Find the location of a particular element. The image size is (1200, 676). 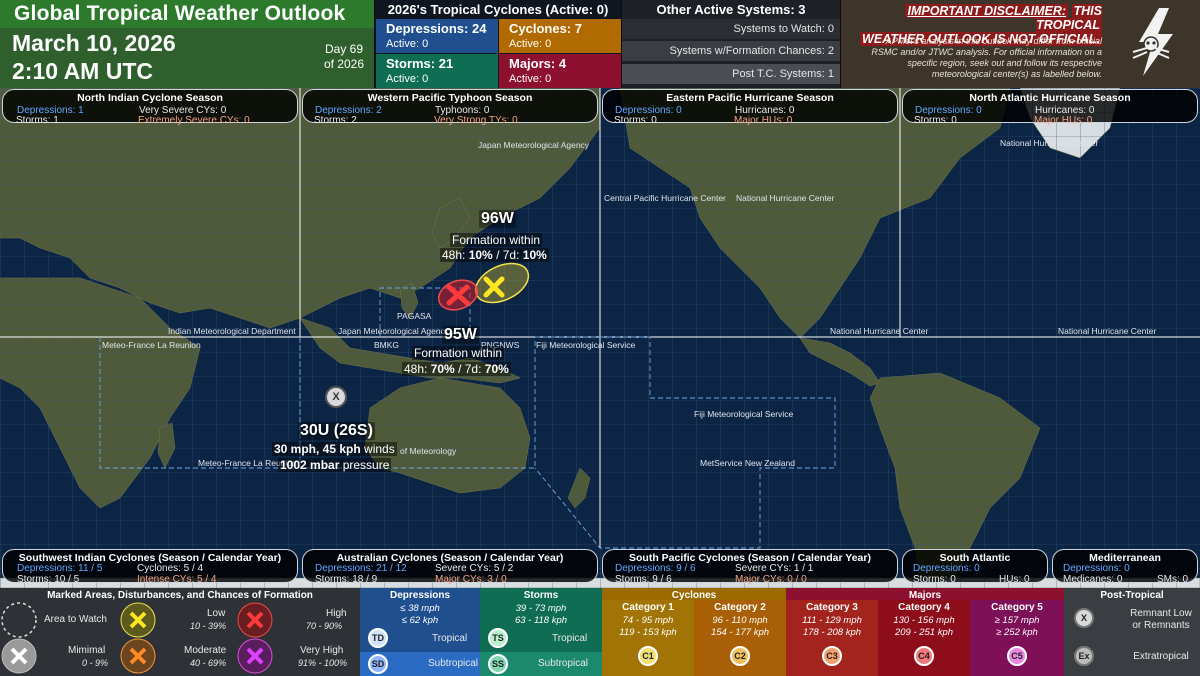

legend-cat1-kph: 119 - 153 kph is located at coordinates (648, 632).